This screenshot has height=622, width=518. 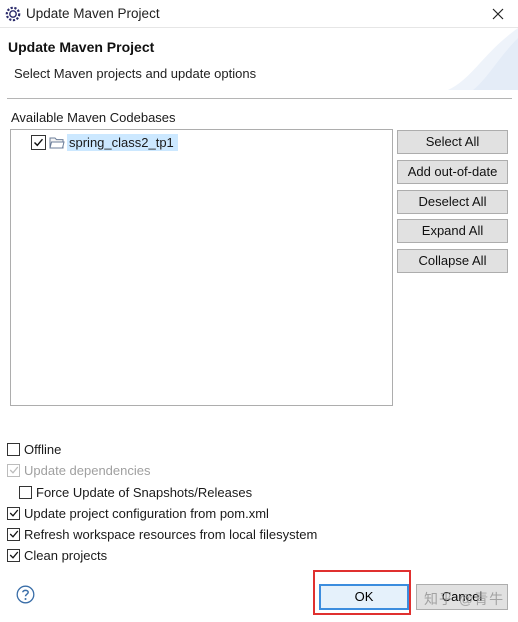 I want to click on project-checkbox, so click(x=38, y=142).